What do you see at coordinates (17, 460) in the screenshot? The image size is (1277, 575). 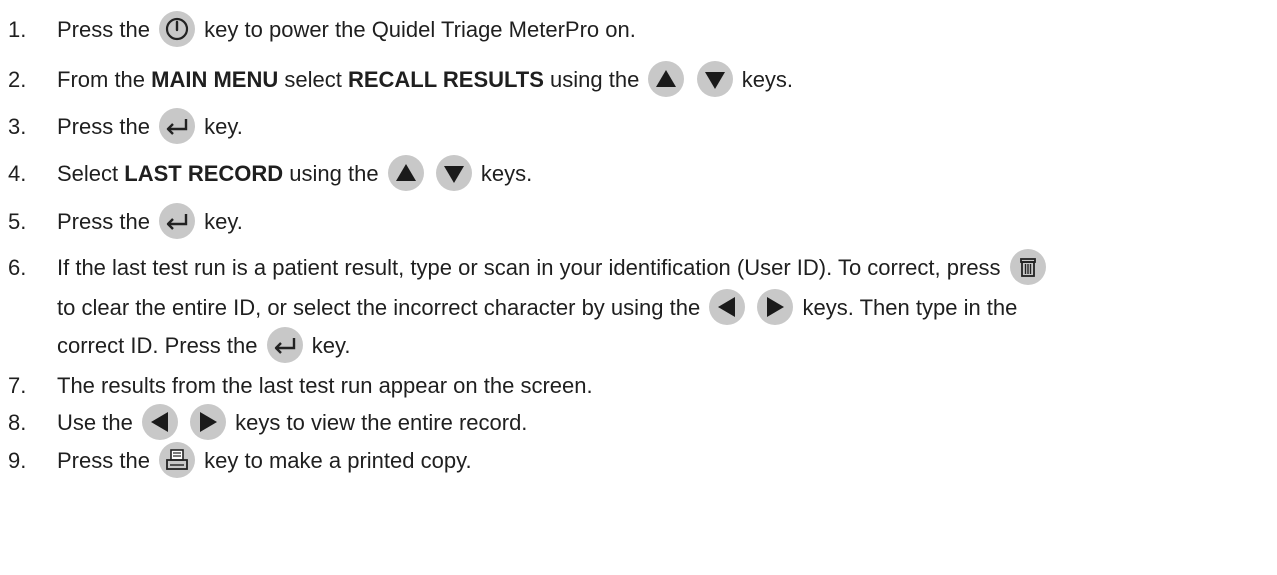 I see `step-number: 9.` at bounding box center [17, 460].